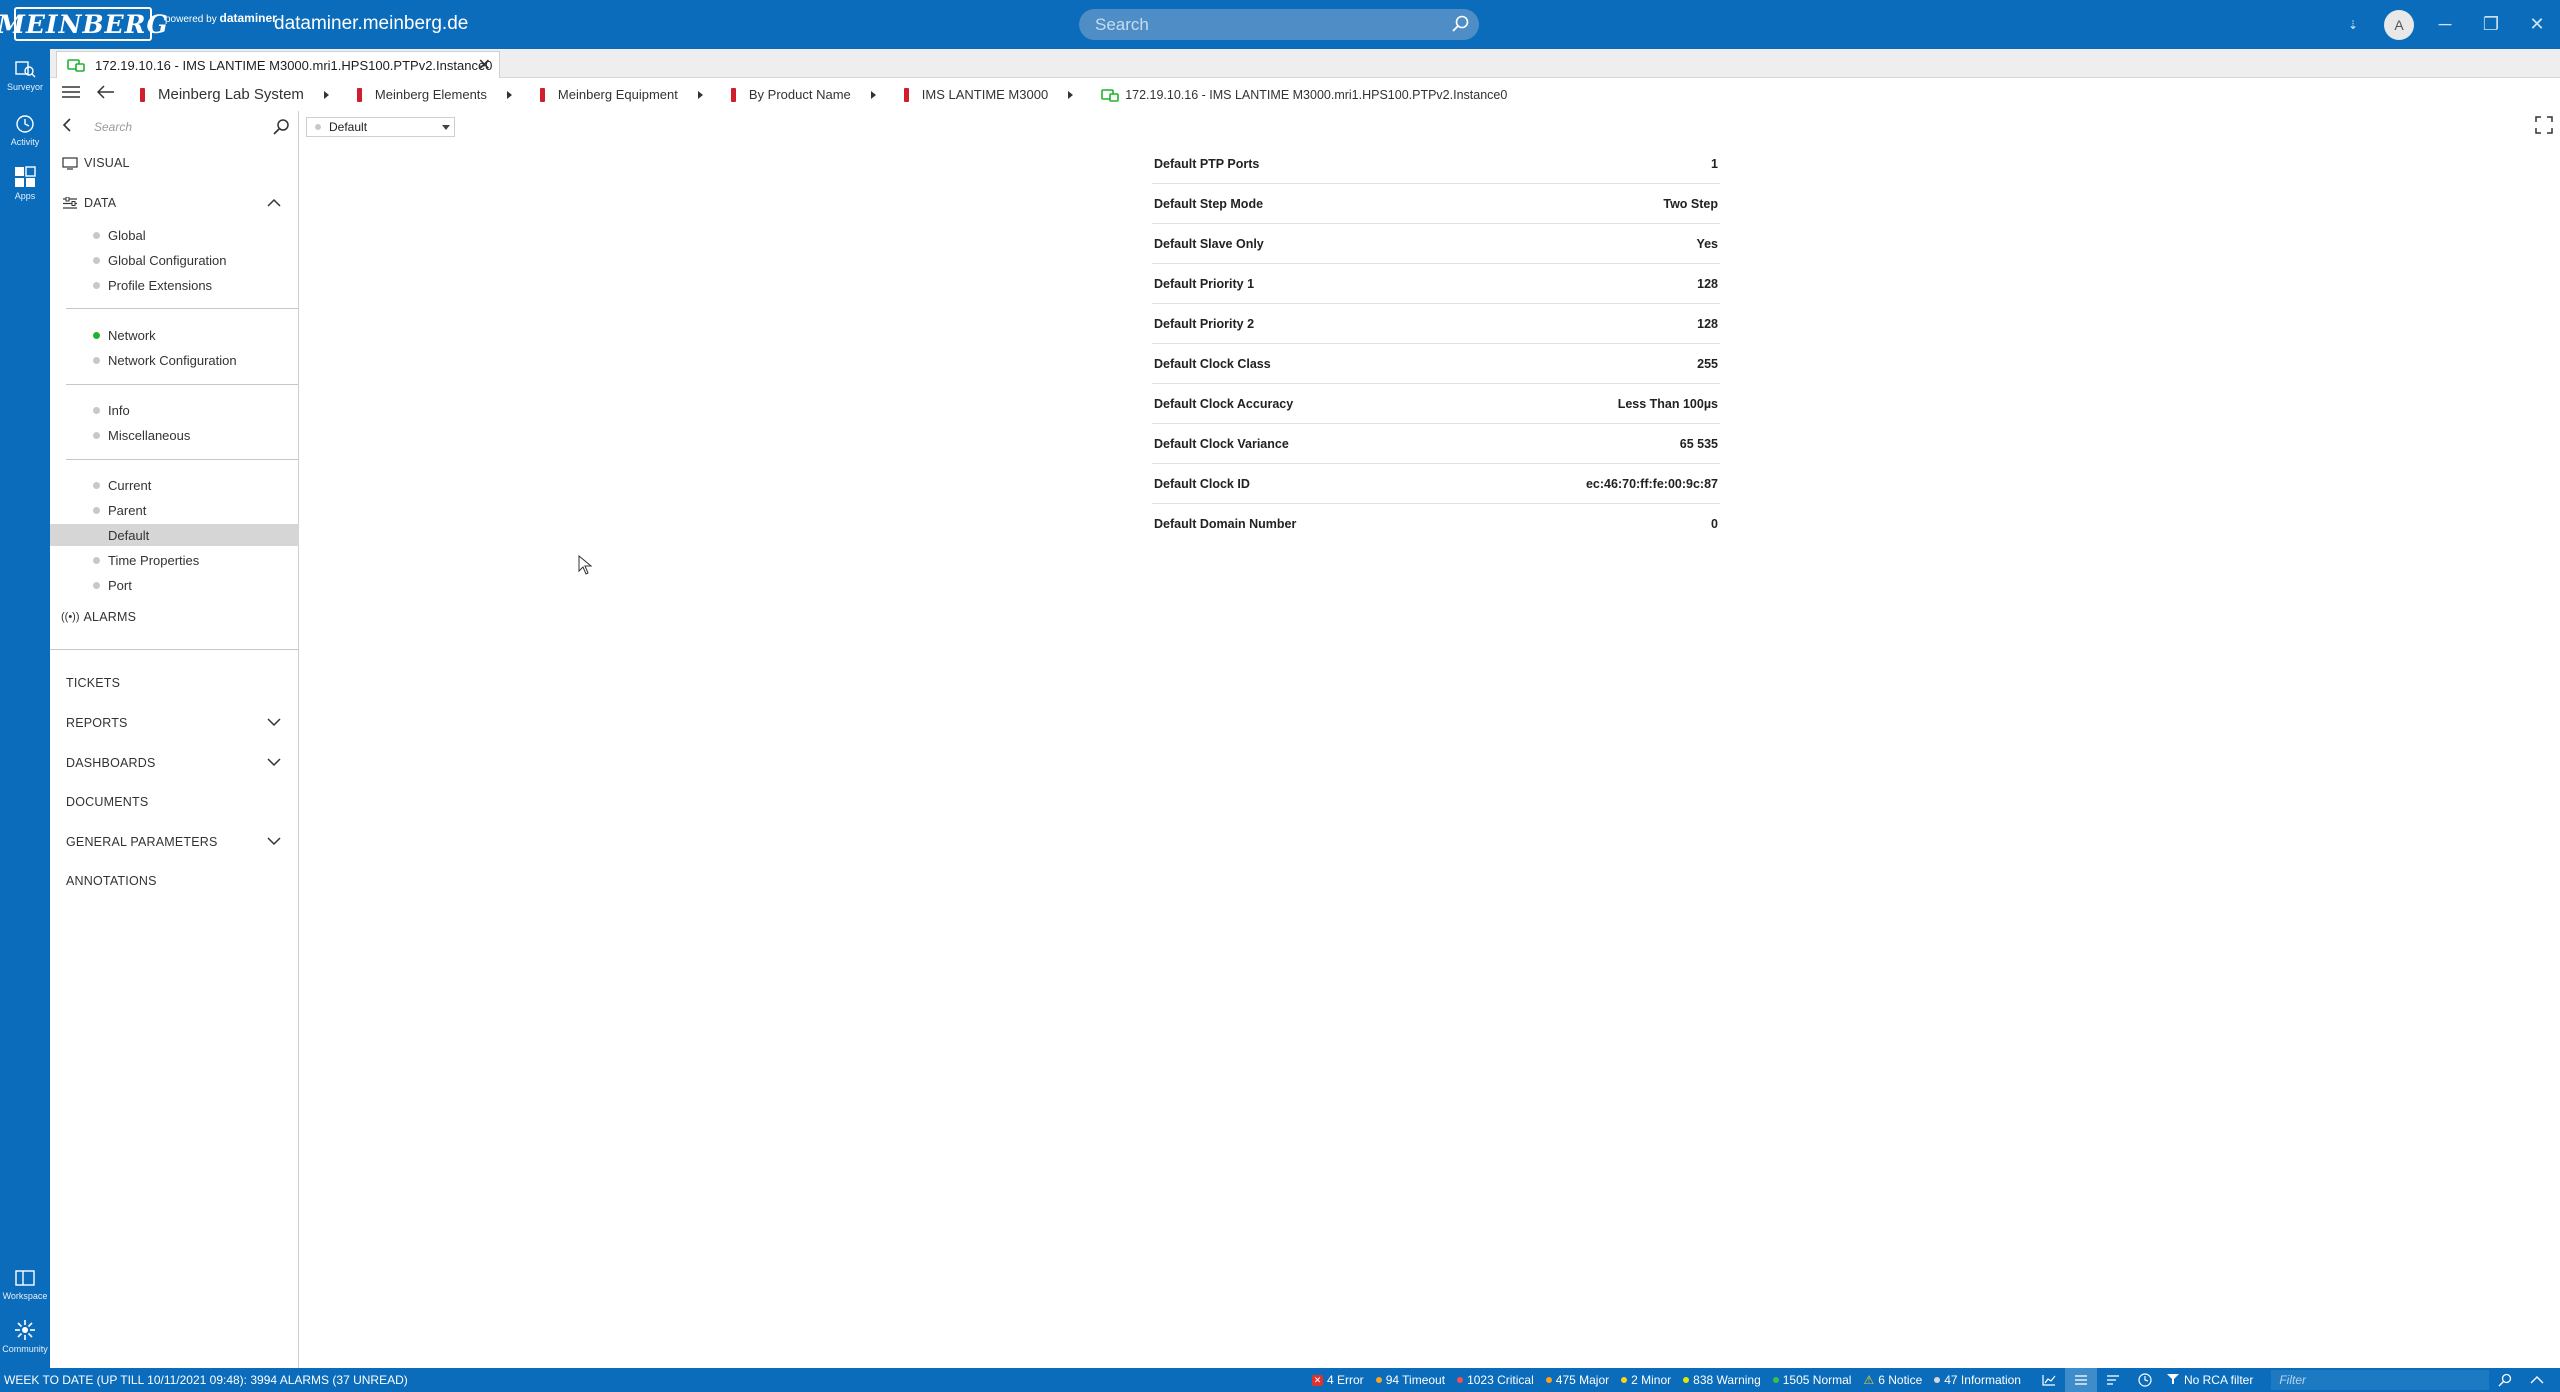 Image resolution: width=2560 pixels, height=1392 pixels. Describe the element at coordinates (1690, 204) in the screenshot. I see `parameter-value: Two Step` at that location.